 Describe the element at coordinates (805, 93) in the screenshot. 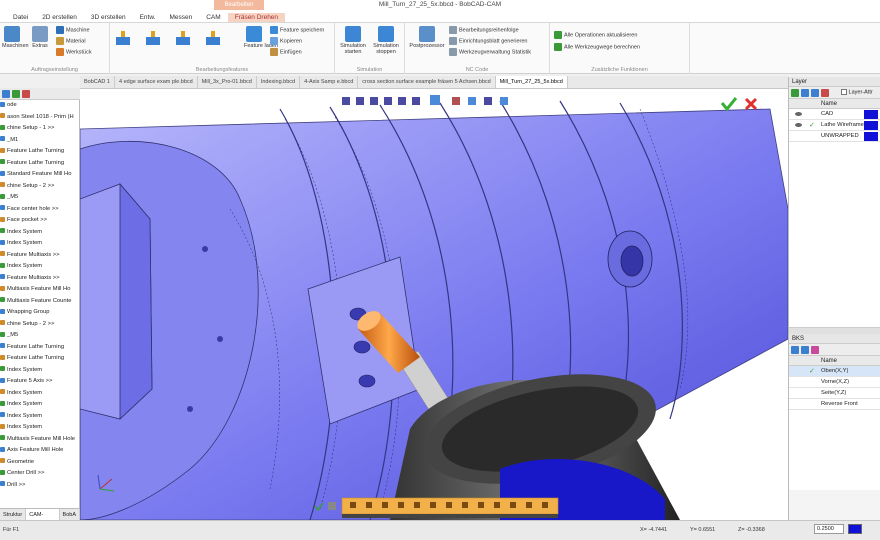

I see `up-icon` at that location.